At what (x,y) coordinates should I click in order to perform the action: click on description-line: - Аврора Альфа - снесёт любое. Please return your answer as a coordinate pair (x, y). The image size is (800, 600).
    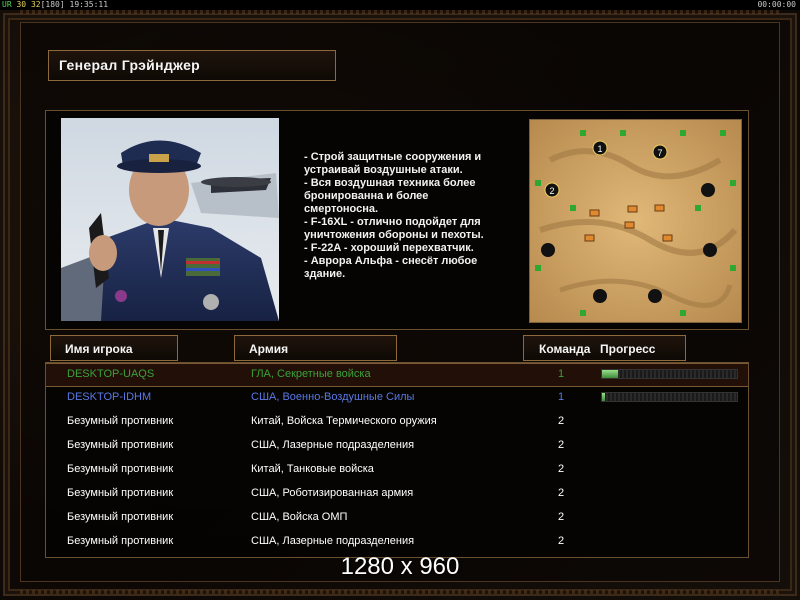
    Looking at the image, I should click on (391, 261).